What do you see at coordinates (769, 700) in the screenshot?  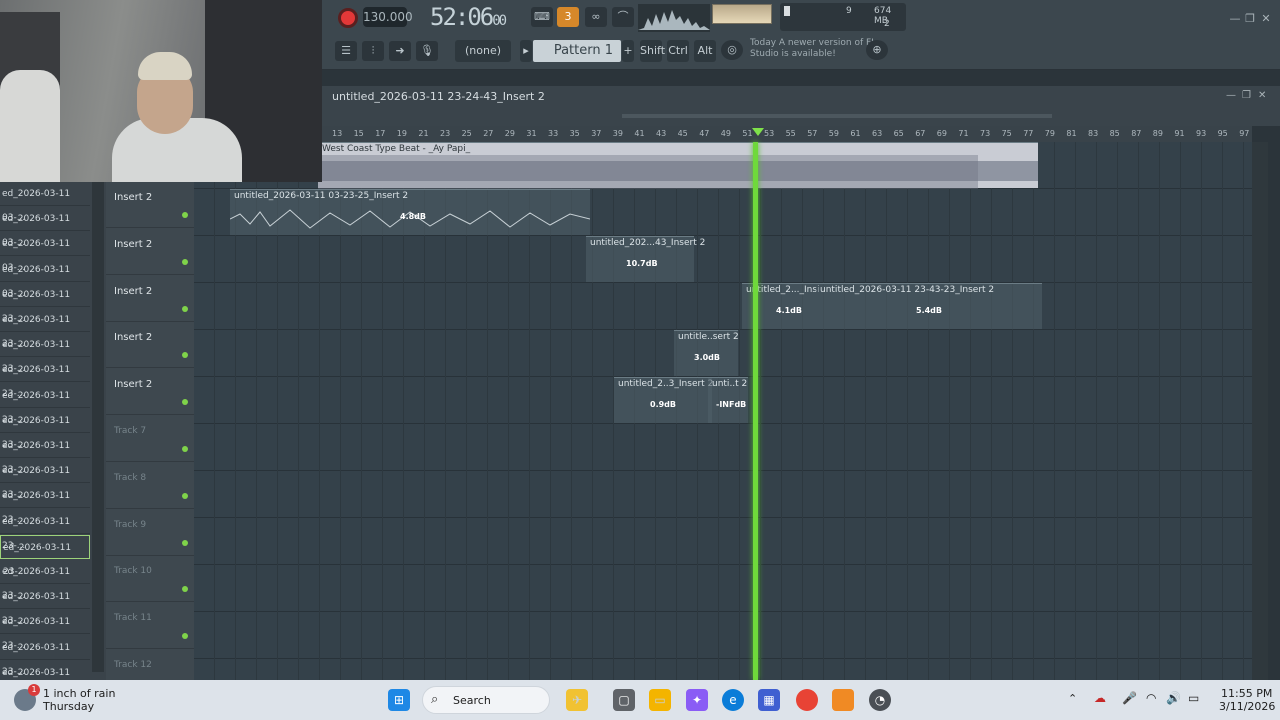 I see `store-icon: ▦` at bounding box center [769, 700].